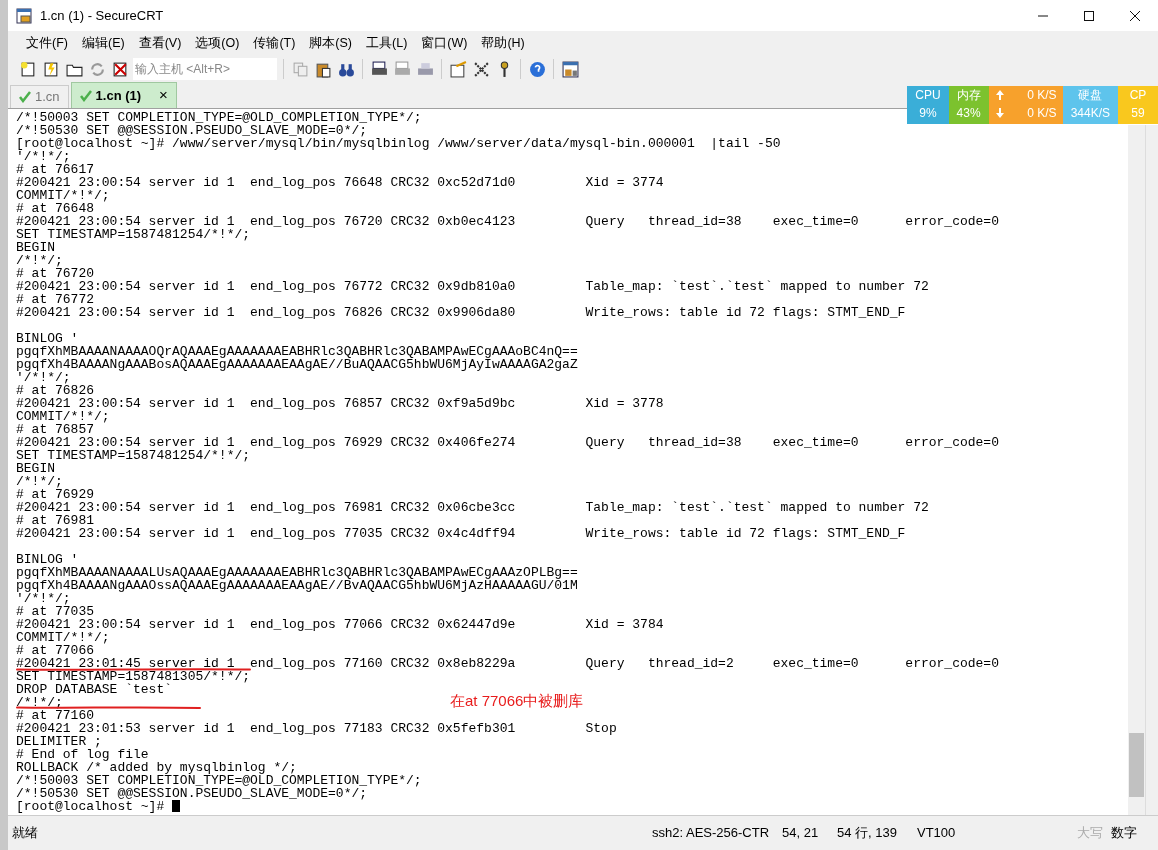  I want to click on terminal-line: #200421 23:00:54 server id 1 end_log_pos 76772 CRC32 0x9db810a0 Table_map: `test`.`test` mapped to number 72, so click(472, 286).